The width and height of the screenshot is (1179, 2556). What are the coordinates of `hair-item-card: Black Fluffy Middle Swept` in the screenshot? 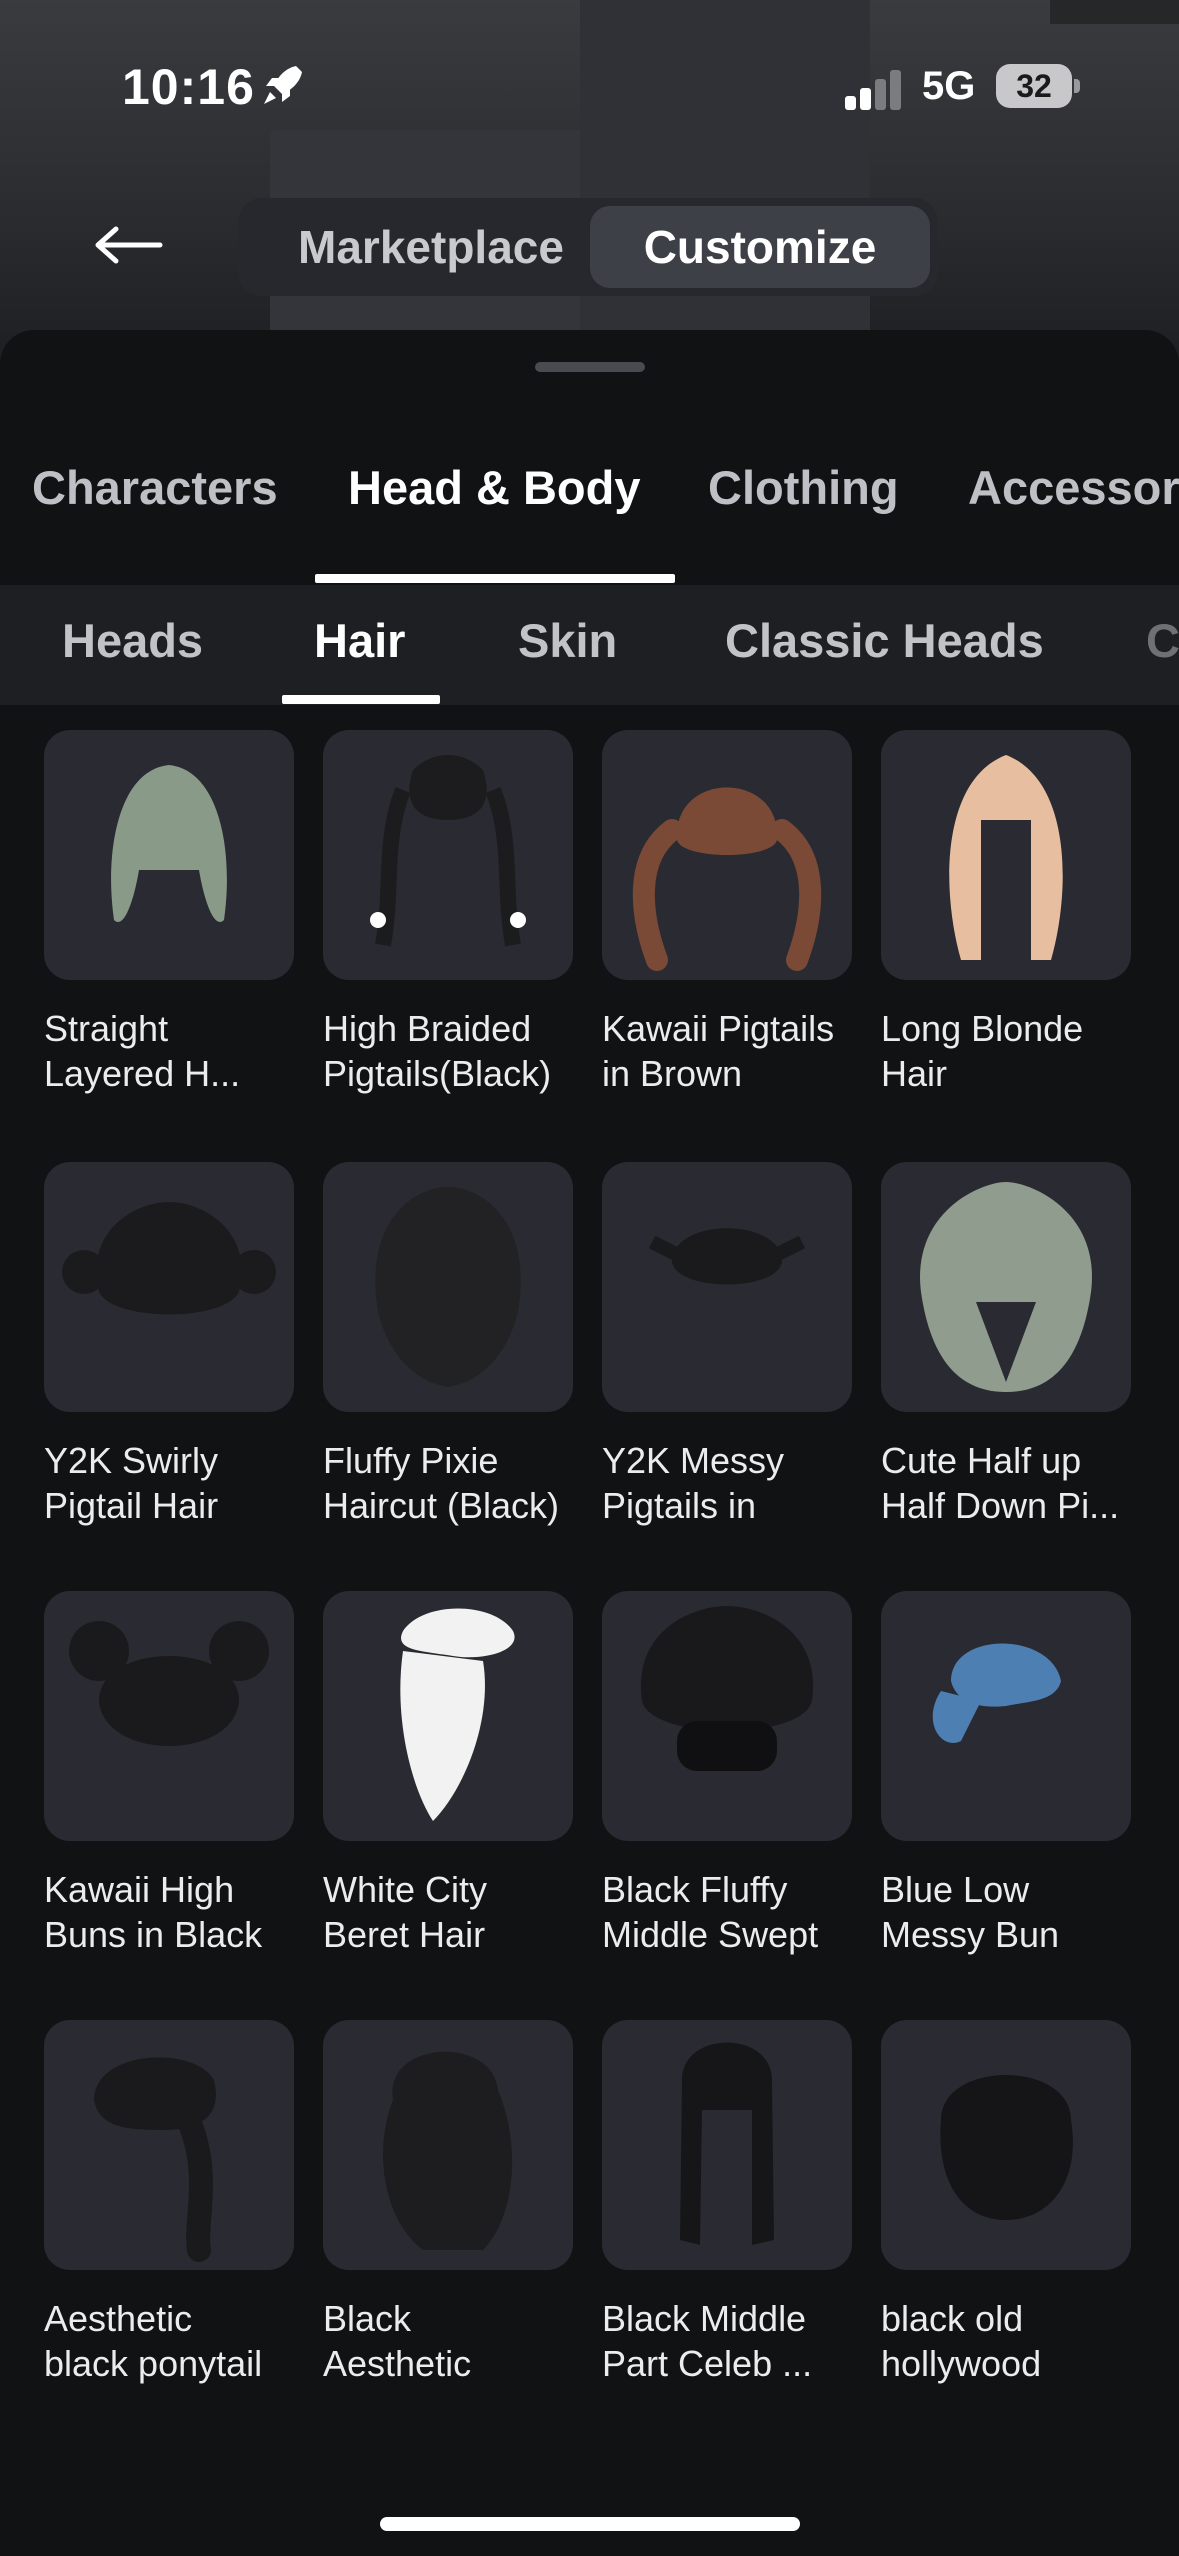 It's located at (727, 1774).